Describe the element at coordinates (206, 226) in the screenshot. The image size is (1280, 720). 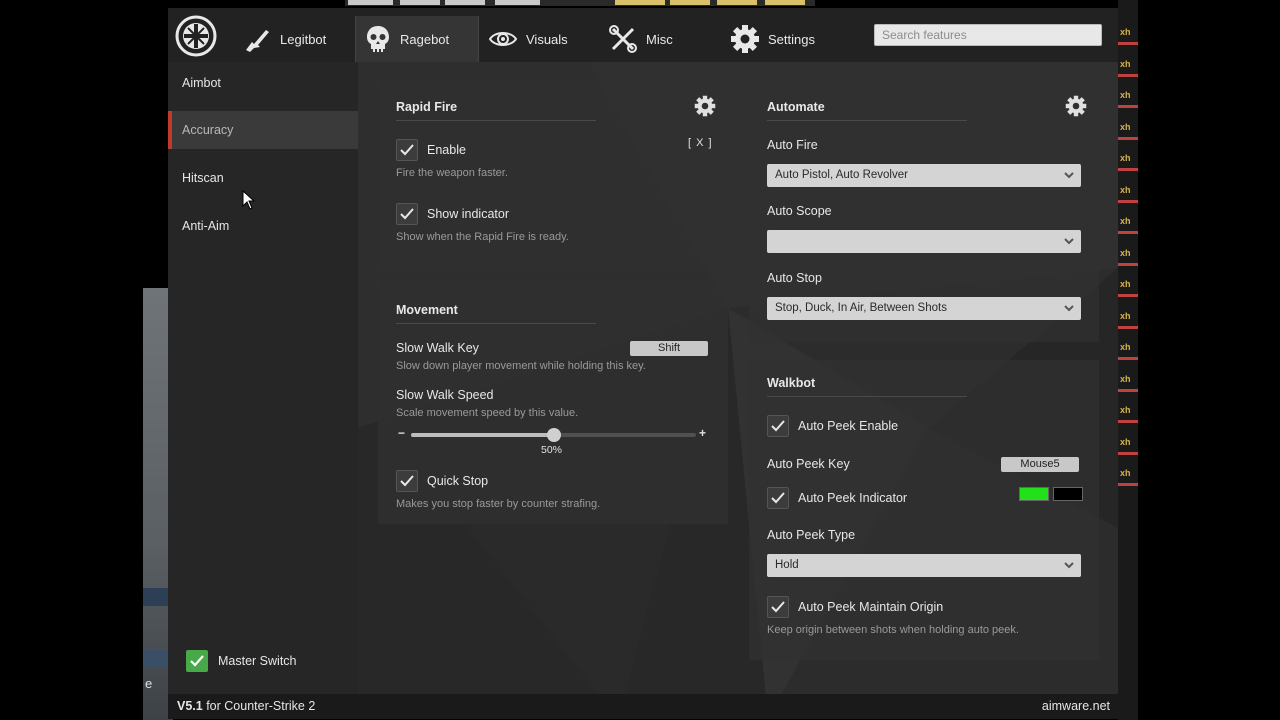
I see `sidebar-item-label: Anti-Aim` at that location.